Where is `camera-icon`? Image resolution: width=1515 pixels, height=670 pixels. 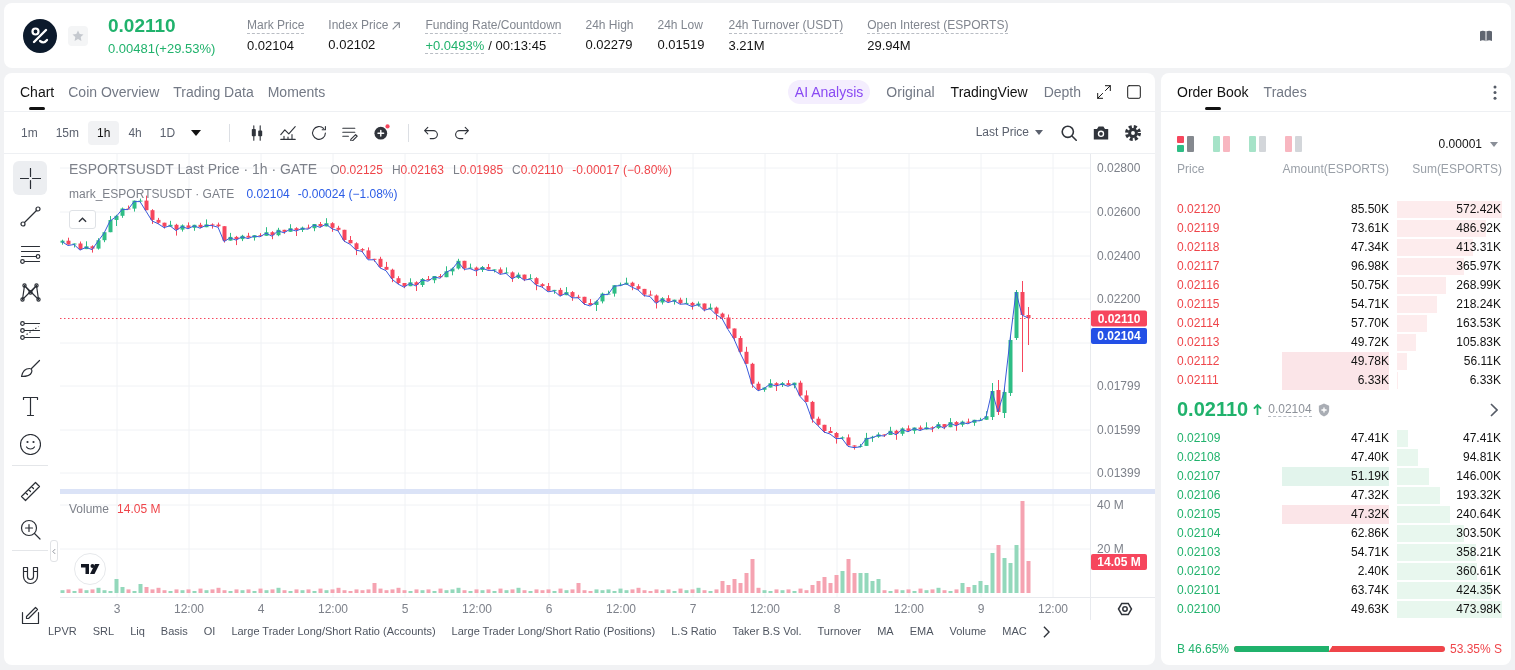
camera-icon is located at coordinates (1101, 132).